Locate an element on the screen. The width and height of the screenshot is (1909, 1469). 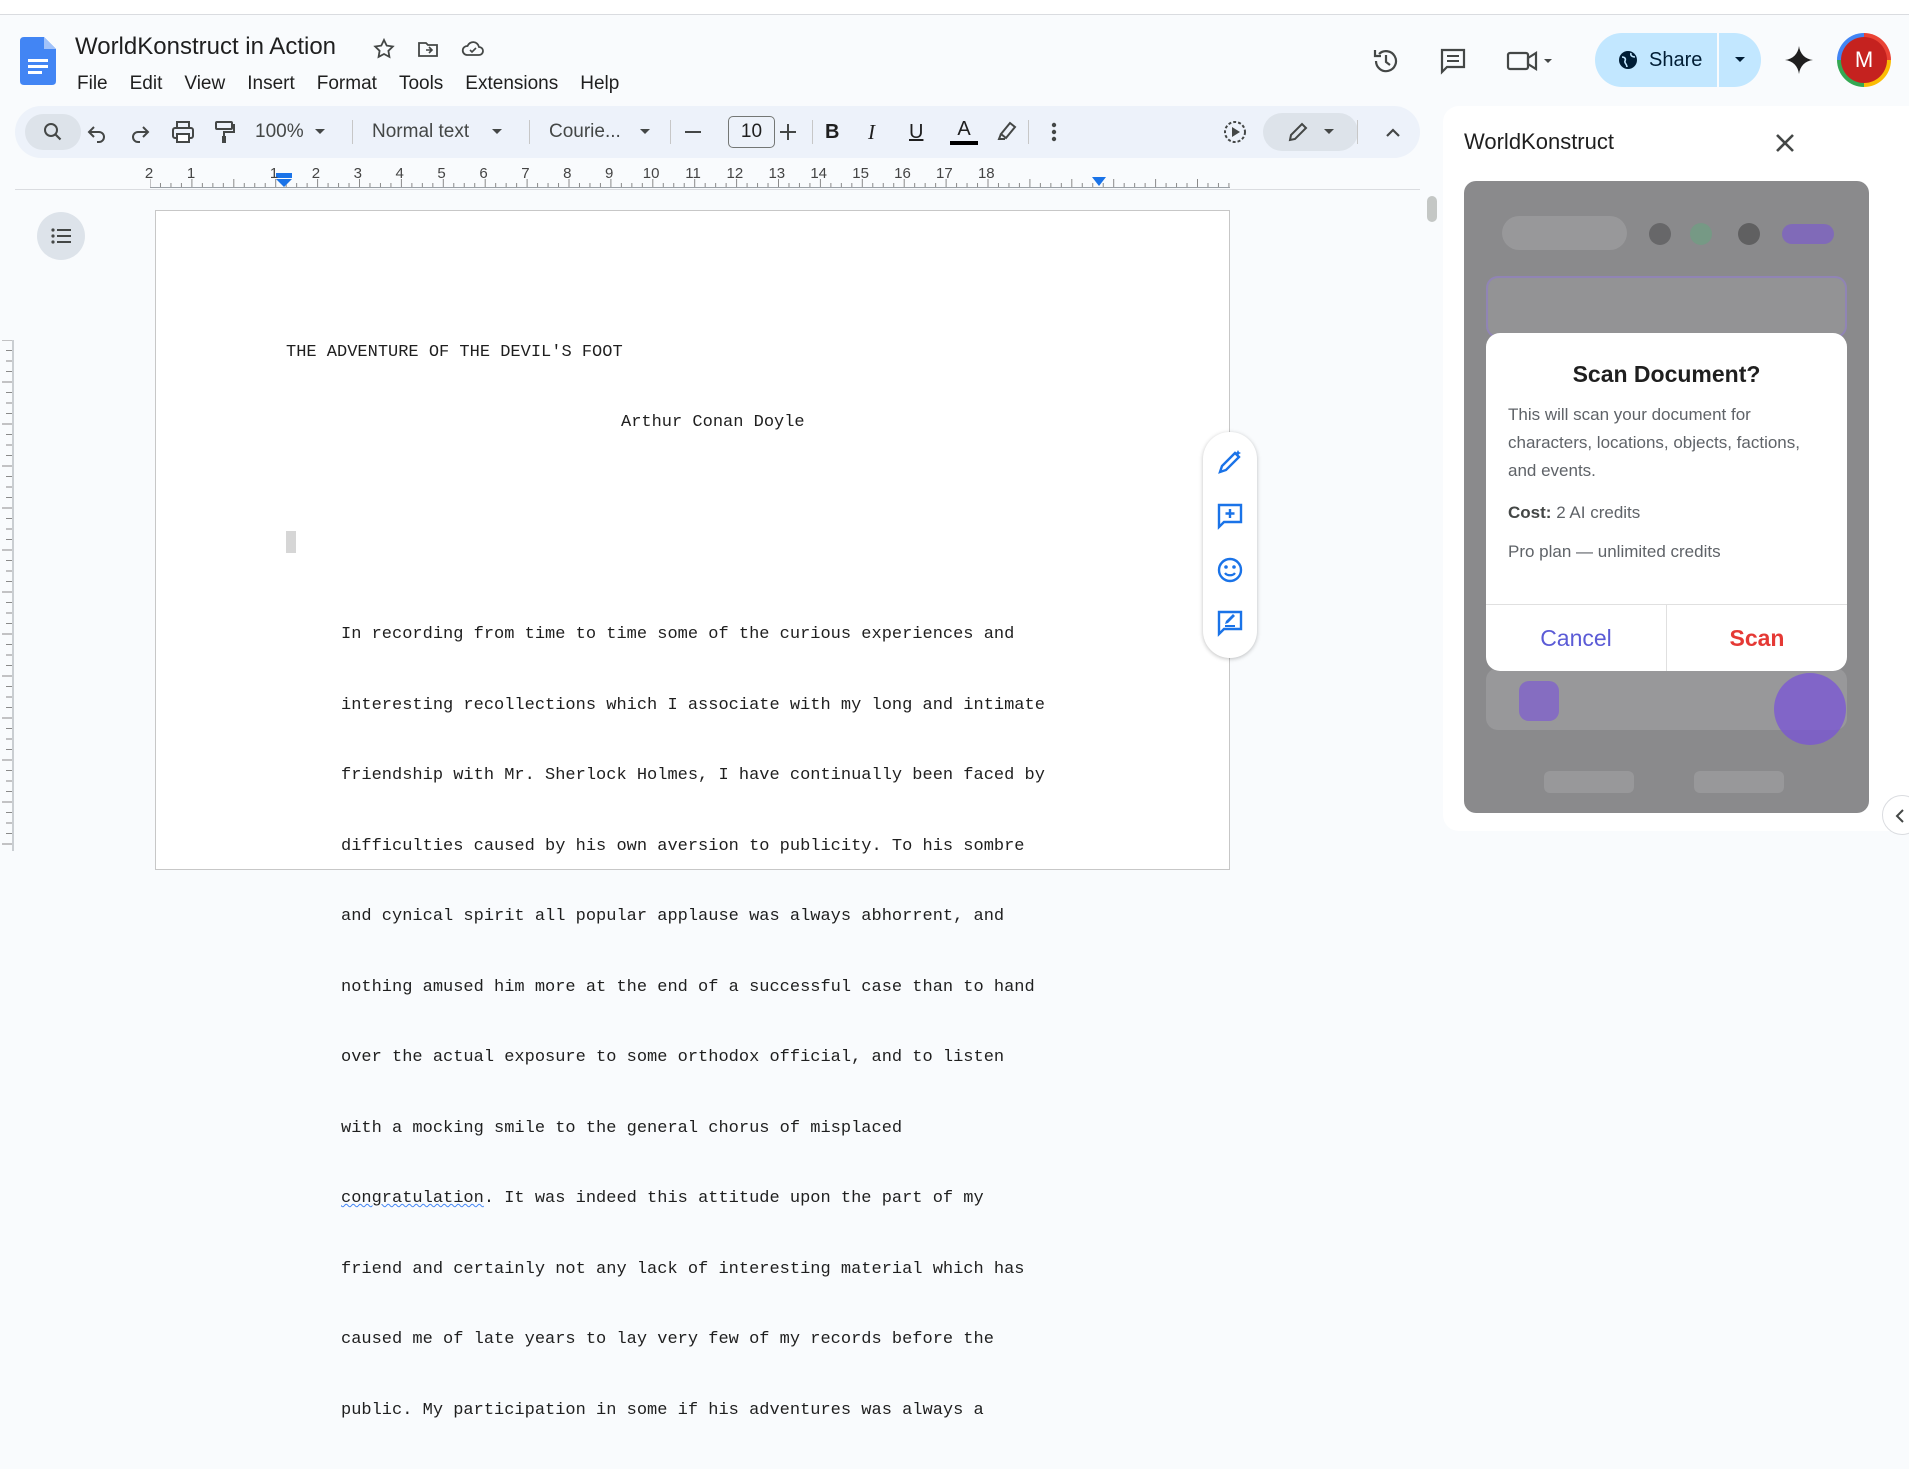
dialog-title: Scan Document? is located at coordinates (1666, 374).